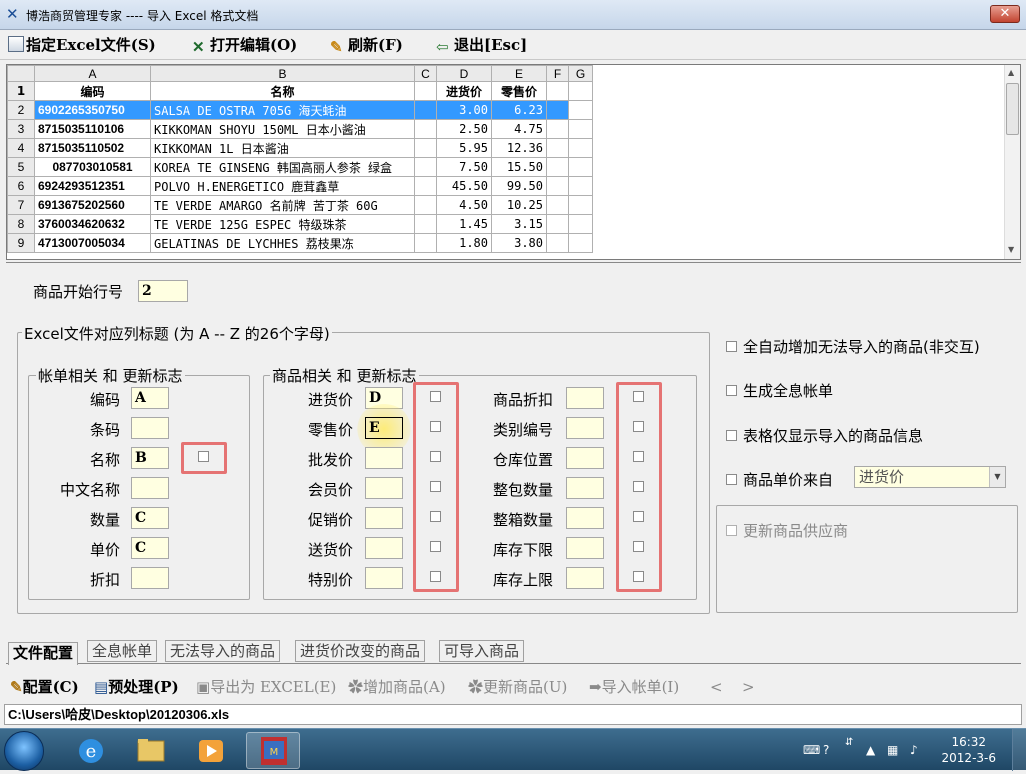 The height and width of the screenshot is (774, 1026). What do you see at coordinates (716, 687) in the screenshot?
I see `prev-button: <` at bounding box center [716, 687].